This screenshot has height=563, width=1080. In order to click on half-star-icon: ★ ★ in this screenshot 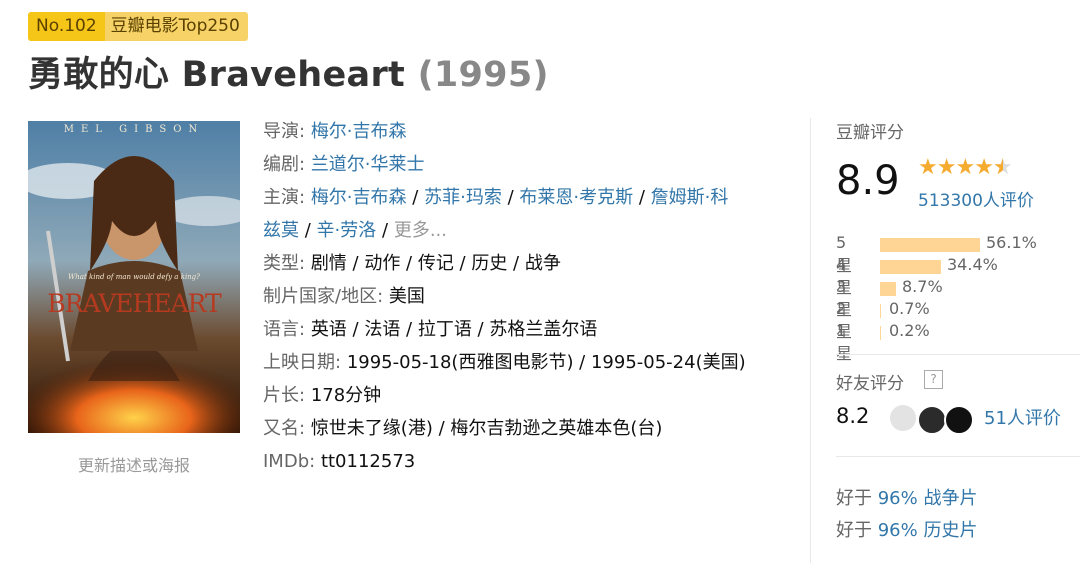, I will do `click(1002, 167)`.